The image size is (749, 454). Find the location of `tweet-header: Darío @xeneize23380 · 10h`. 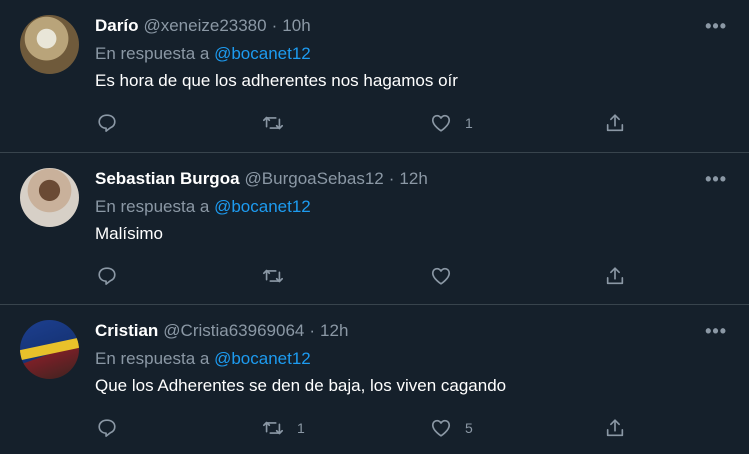

tweet-header: Darío @xeneize23380 · 10h is located at coordinates (412, 26).